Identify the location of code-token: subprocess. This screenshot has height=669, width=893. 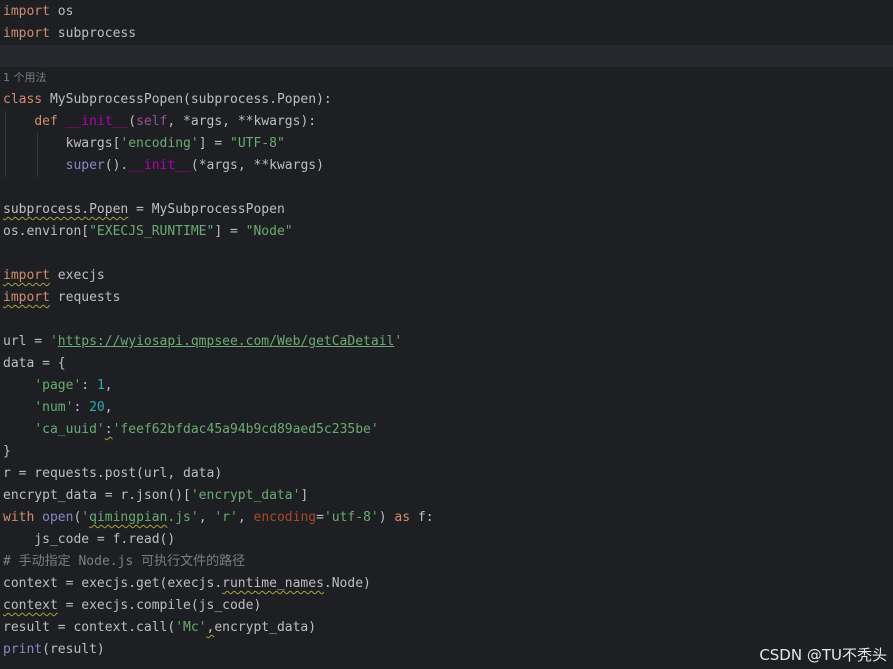
(93, 33).